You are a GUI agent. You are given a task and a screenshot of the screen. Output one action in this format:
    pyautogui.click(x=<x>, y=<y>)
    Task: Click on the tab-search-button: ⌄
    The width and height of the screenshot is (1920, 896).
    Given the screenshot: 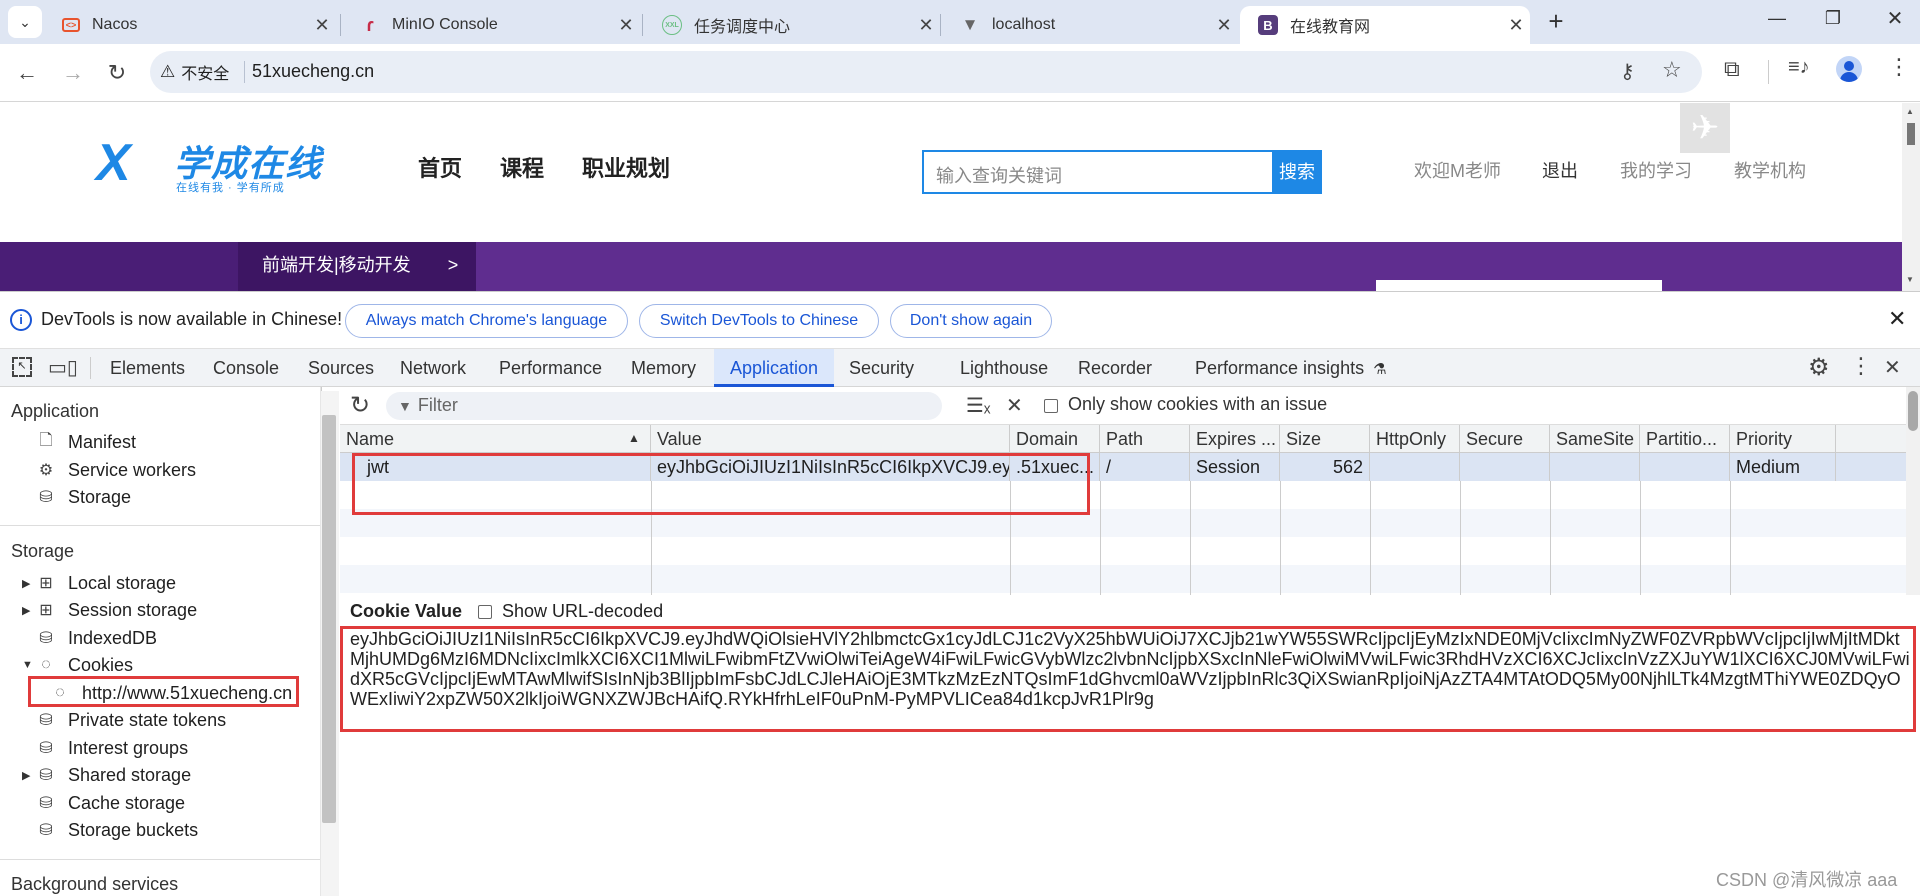 What is the action you would take?
    pyautogui.click(x=25, y=22)
    